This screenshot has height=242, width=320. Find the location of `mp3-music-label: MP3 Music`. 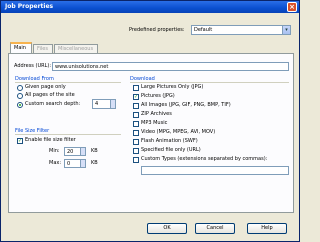

mp3-music-label: MP3 Music is located at coordinates (154, 123).